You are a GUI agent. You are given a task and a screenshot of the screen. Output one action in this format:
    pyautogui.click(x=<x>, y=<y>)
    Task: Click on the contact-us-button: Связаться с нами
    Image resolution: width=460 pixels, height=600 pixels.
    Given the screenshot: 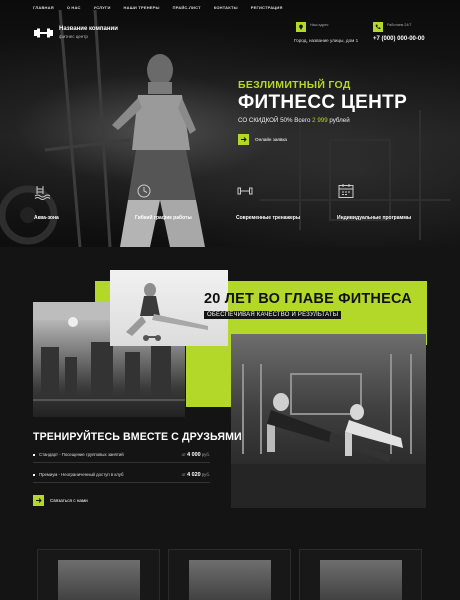 What is the action you would take?
    pyautogui.click(x=60, y=500)
    